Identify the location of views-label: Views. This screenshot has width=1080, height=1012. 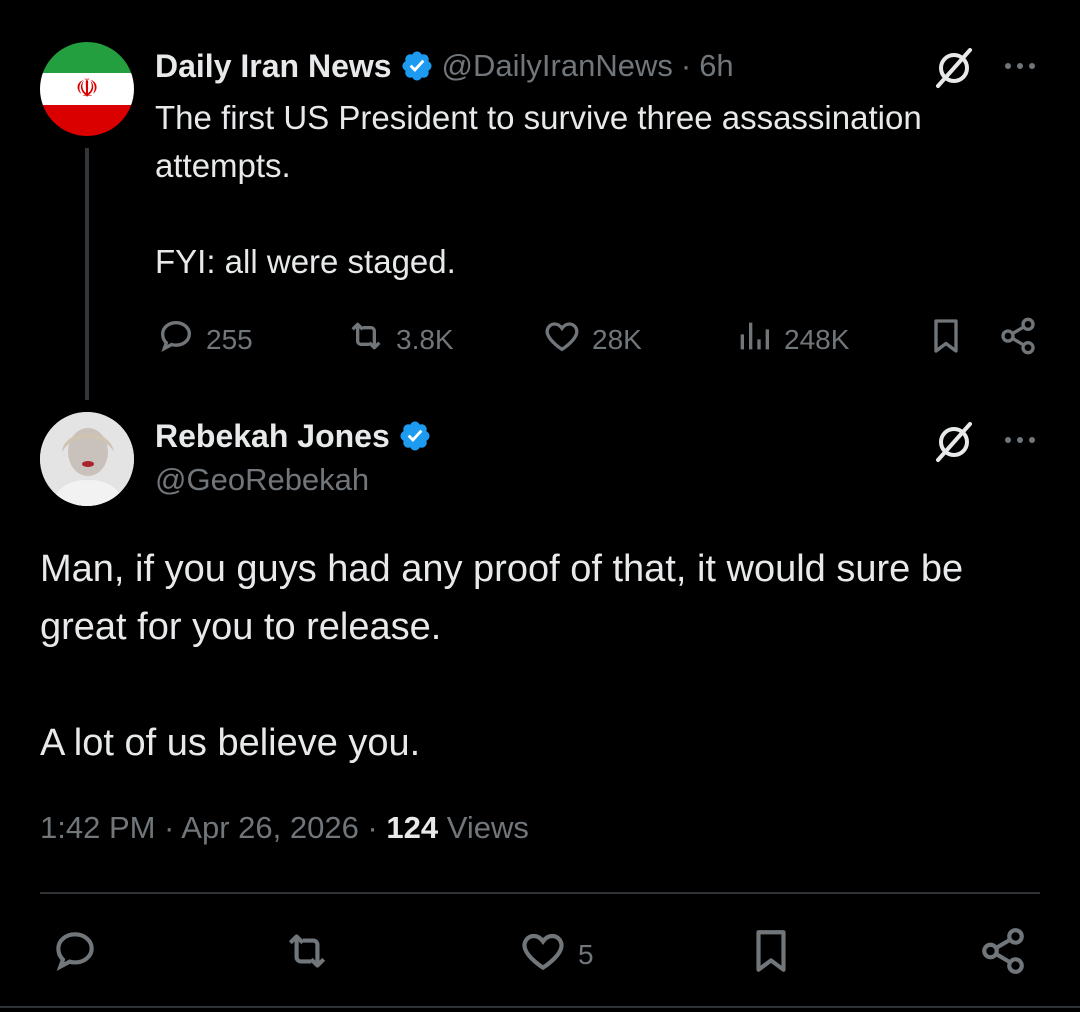
(483, 827).